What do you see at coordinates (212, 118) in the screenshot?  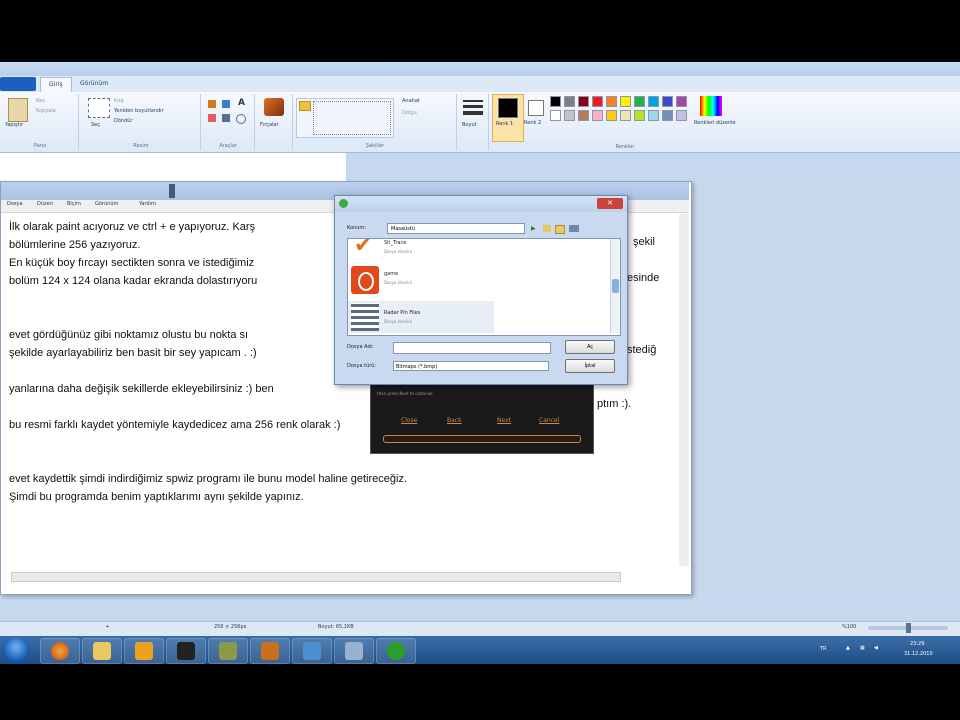 I see `eraser-icon` at bounding box center [212, 118].